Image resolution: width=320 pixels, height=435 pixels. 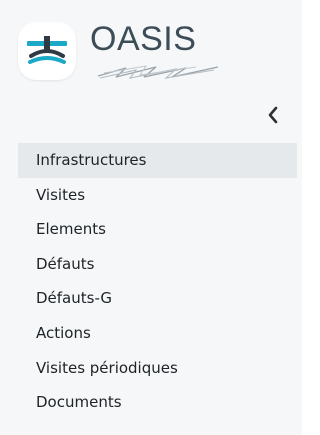 I want to click on menu-item-defauts-g: Défauts-G, so click(x=157, y=298).